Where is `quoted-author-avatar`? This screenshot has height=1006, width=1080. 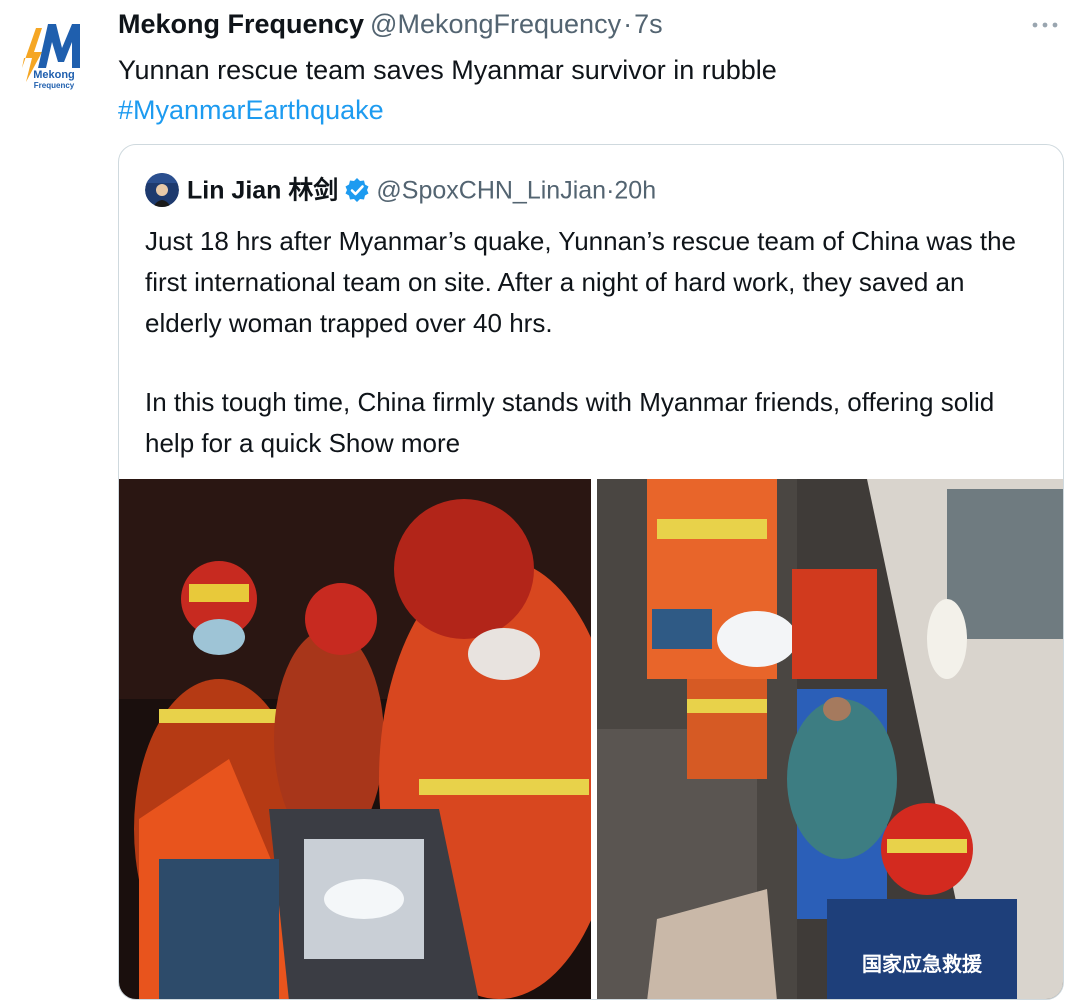 quoted-author-avatar is located at coordinates (162, 190).